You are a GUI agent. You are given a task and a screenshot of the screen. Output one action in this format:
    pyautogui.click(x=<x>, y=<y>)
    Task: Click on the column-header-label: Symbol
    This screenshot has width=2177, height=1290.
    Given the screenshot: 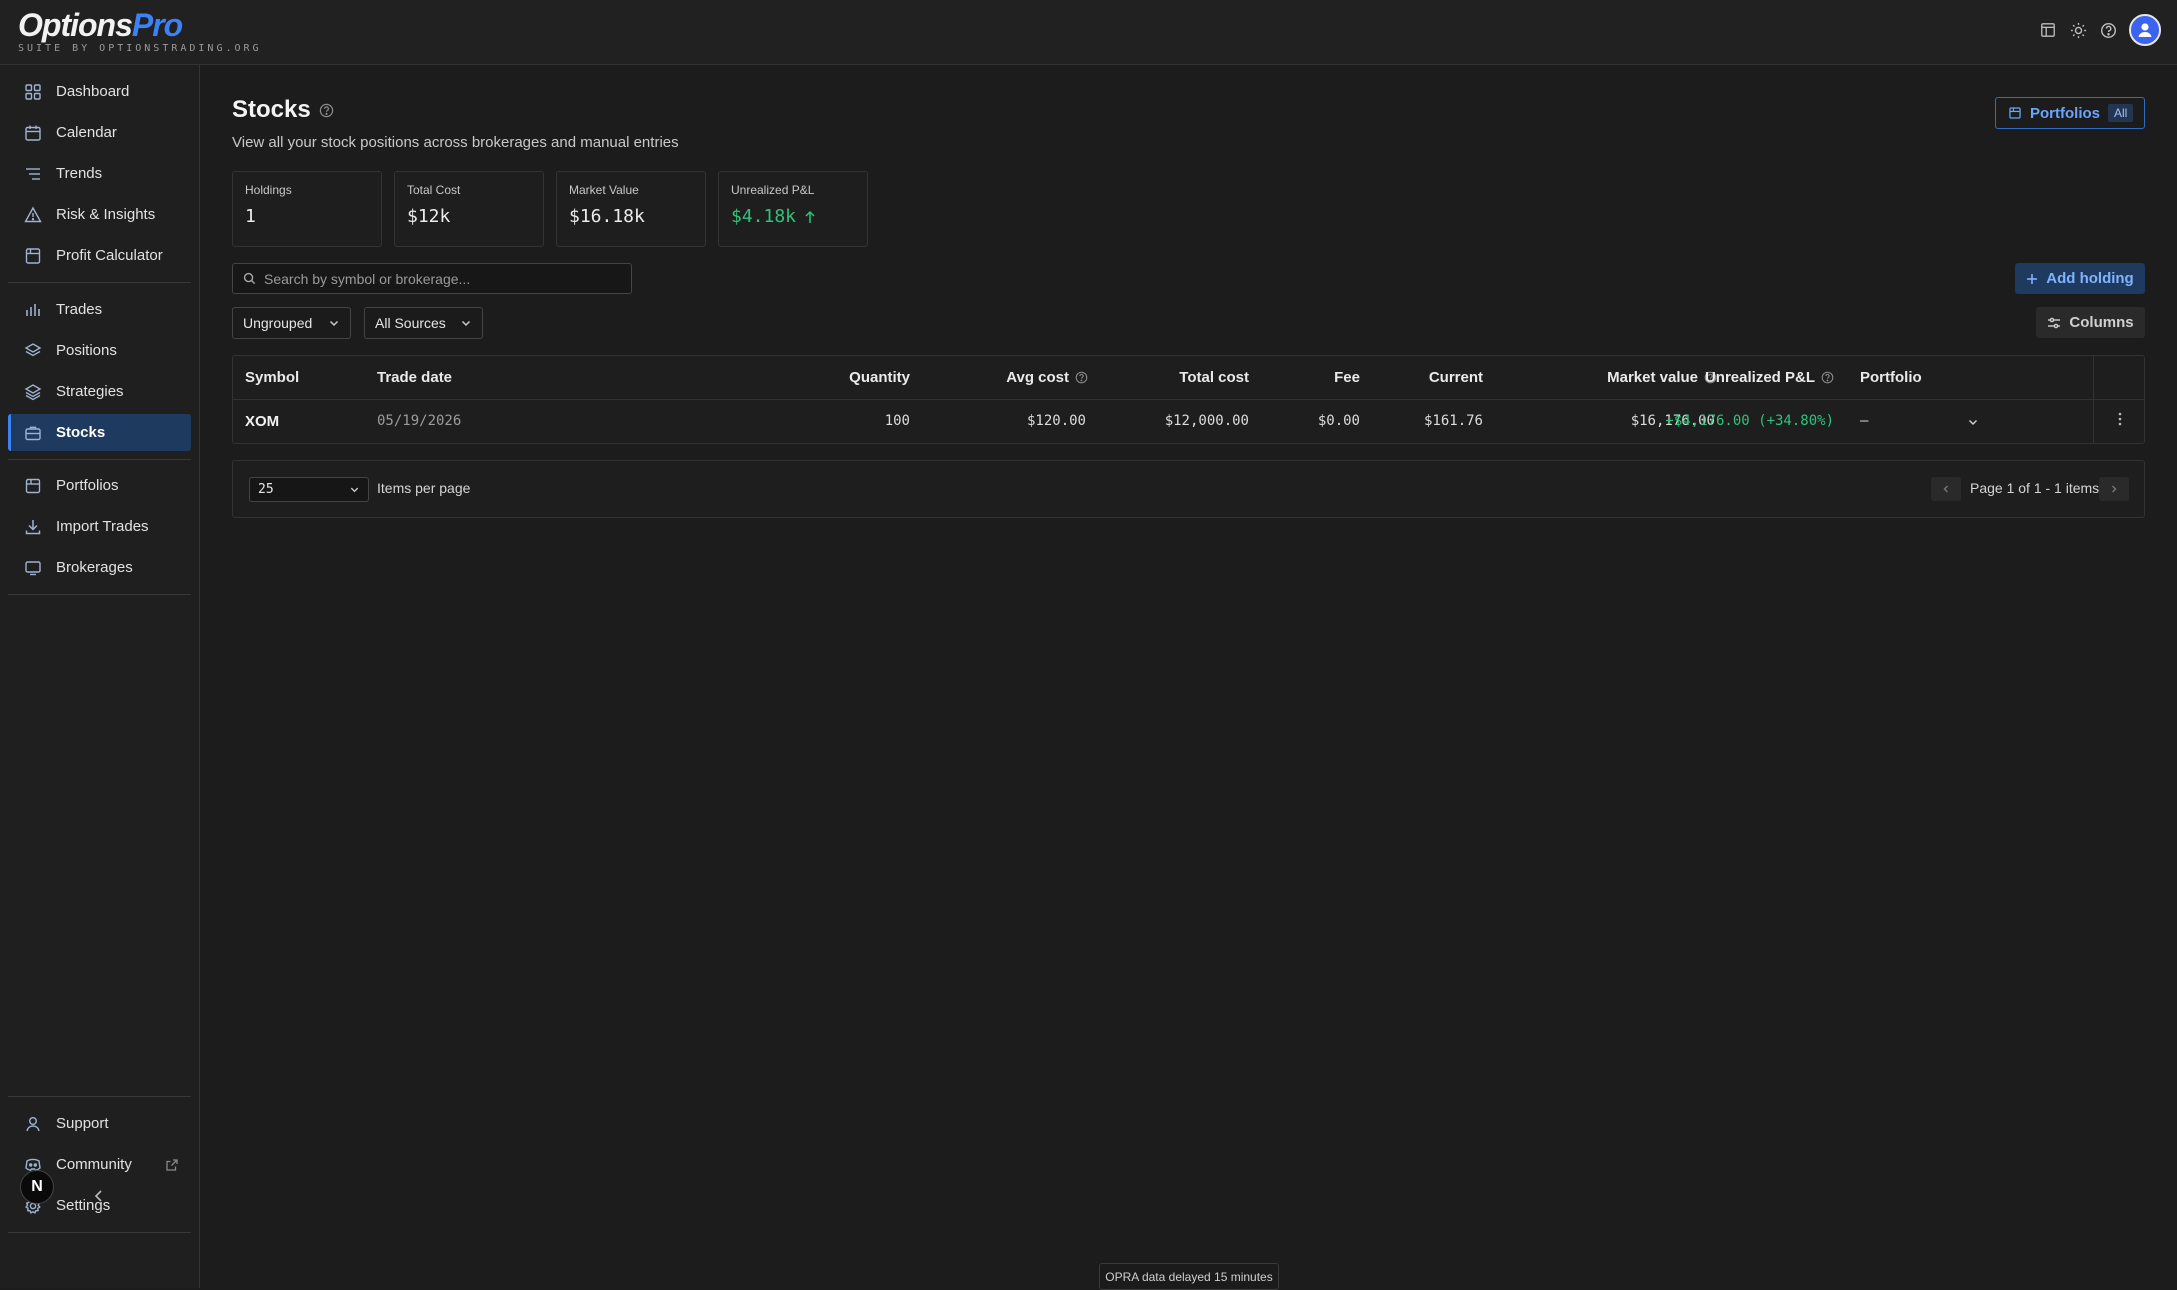 What is the action you would take?
    pyautogui.click(x=272, y=377)
    